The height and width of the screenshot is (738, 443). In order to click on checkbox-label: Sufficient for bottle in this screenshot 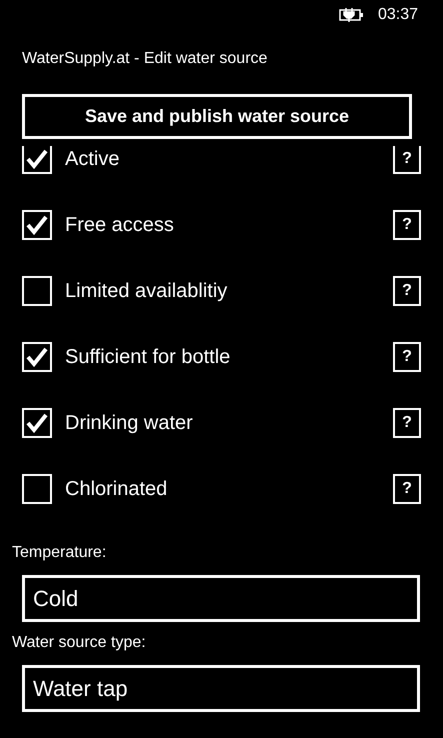, I will do `click(148, 357)`.